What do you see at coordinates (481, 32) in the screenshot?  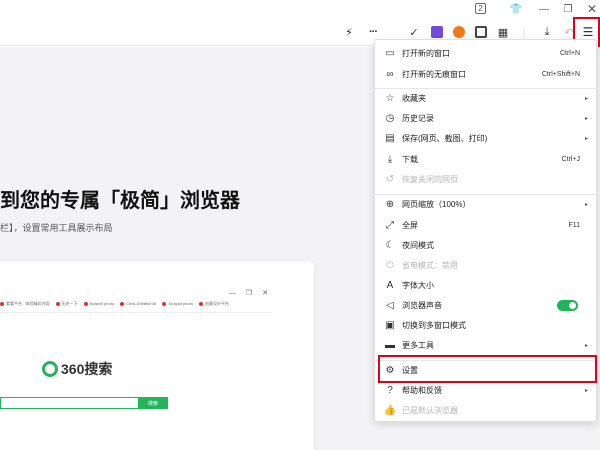 I see `extension-window-icon` at bounding box center [481, 32].